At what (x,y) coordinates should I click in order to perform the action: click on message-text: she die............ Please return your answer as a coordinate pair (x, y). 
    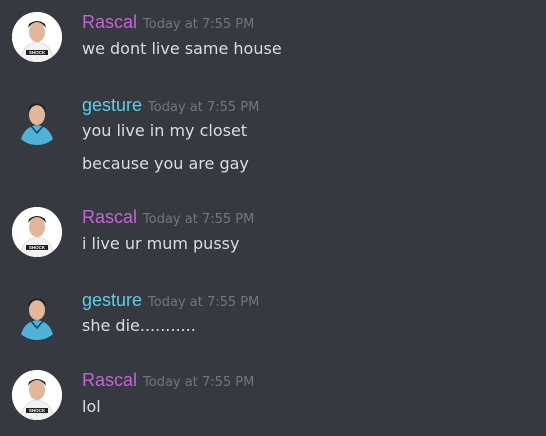
    Looking at the image, I should click on (139, 325).